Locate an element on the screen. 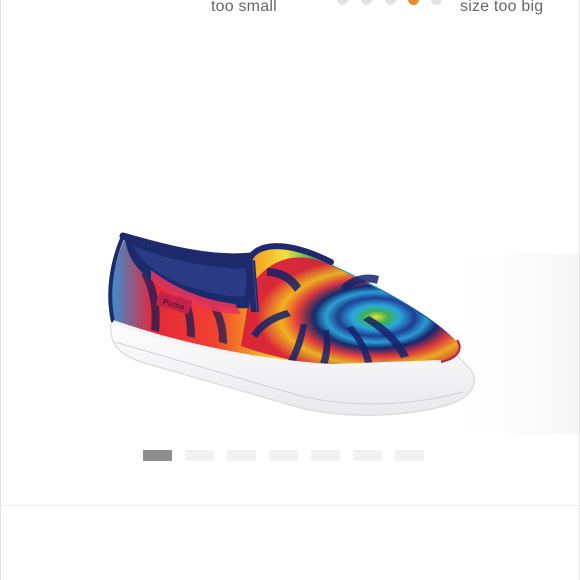  fit-scale-left-label: too small is located at coordinates (244, 7).